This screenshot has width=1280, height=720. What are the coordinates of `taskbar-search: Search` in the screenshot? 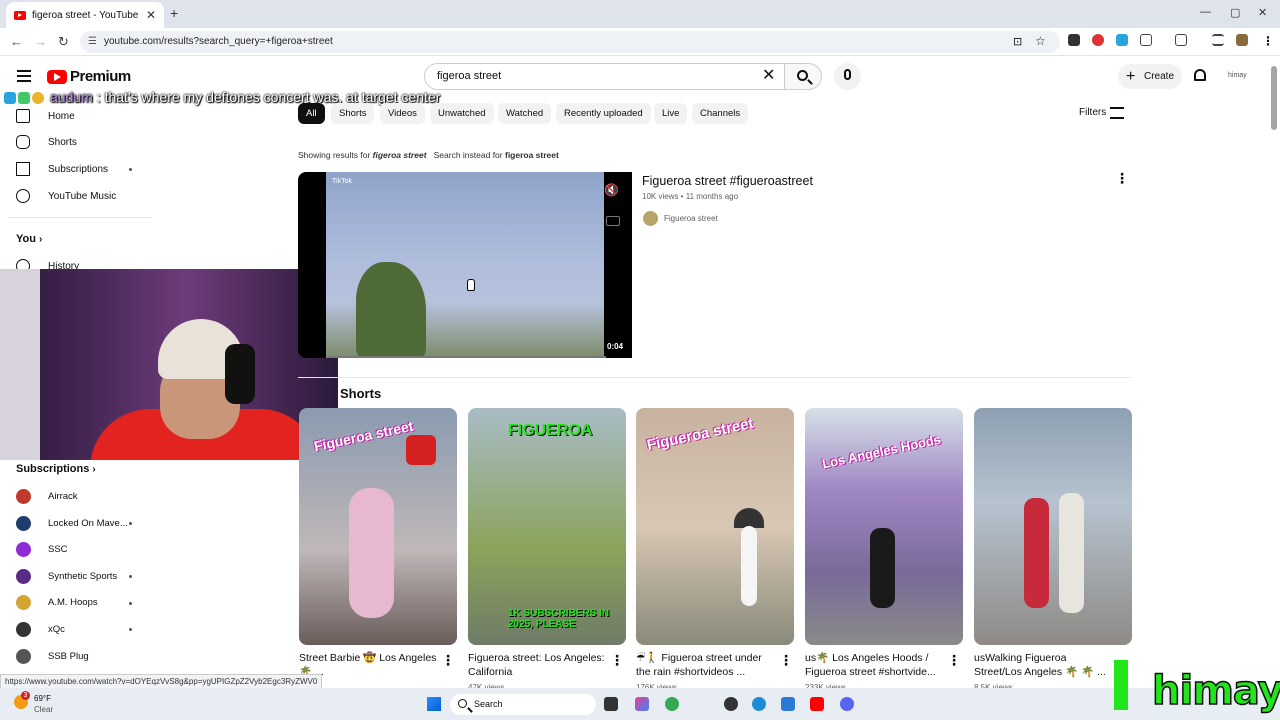 It's located at (523, 704).